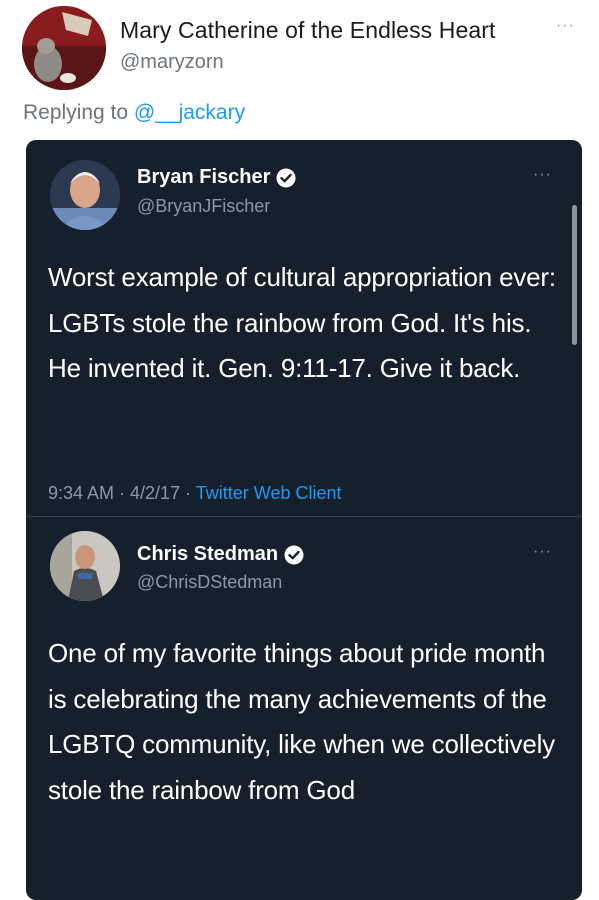 This screenshot has width=599, height=900. Describe the element at coordinates (574, 275) in the screenshot. I see `scrollbar` at that location.